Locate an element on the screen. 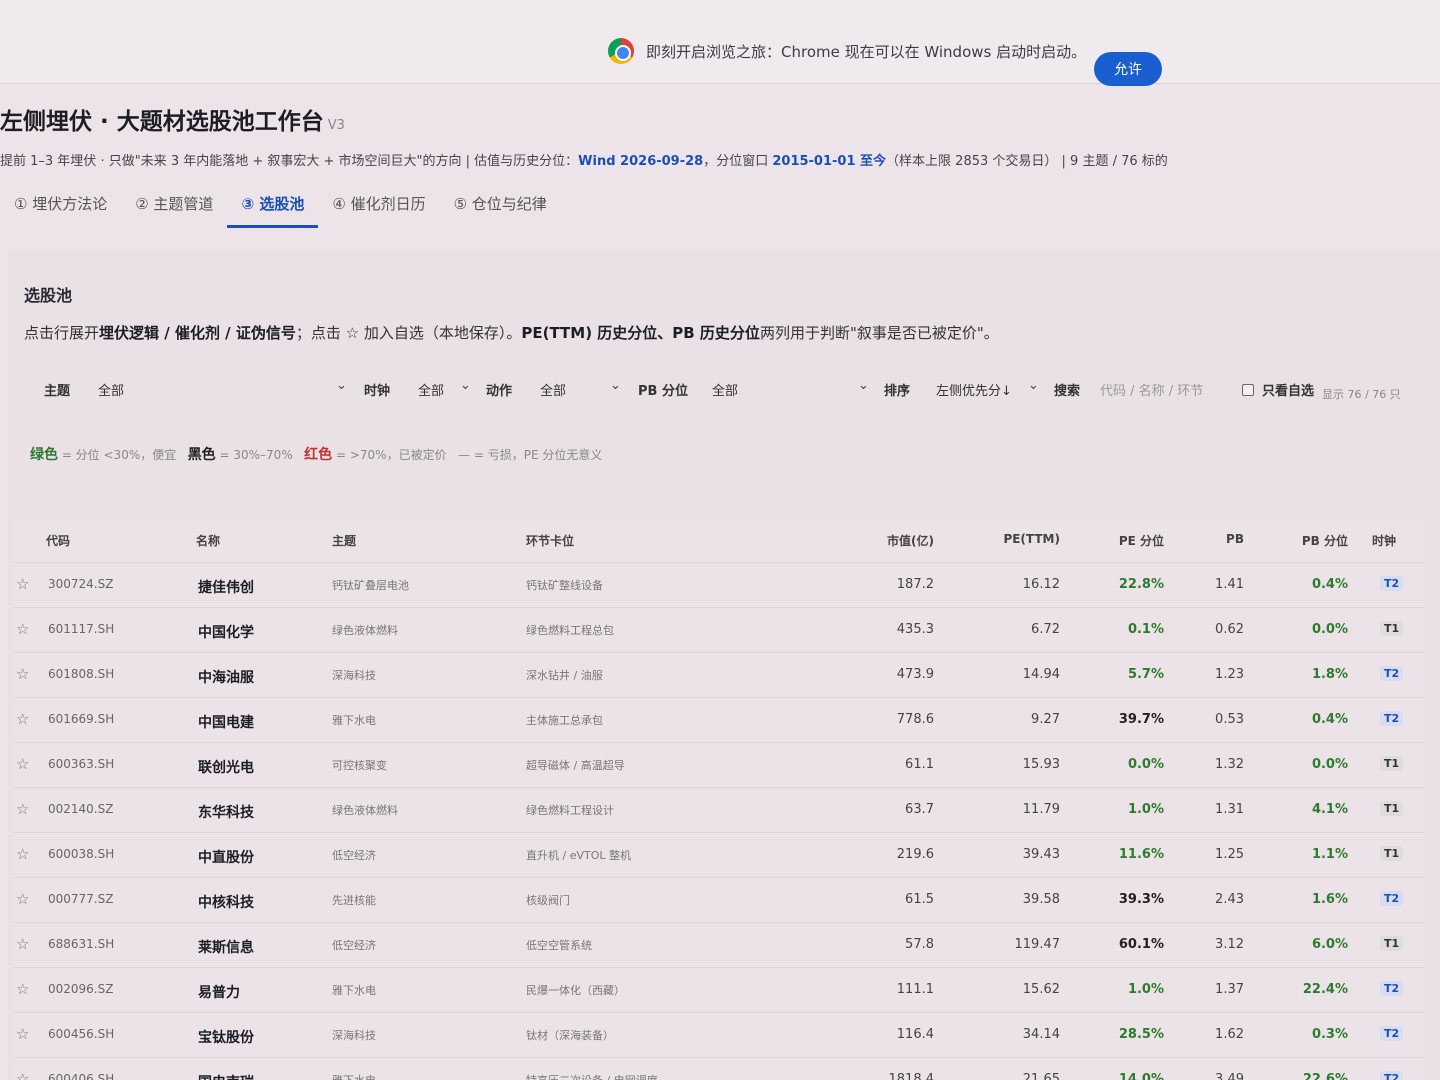  stock-theme: 绿色液体燃料 is located at coordinates (365, 630).